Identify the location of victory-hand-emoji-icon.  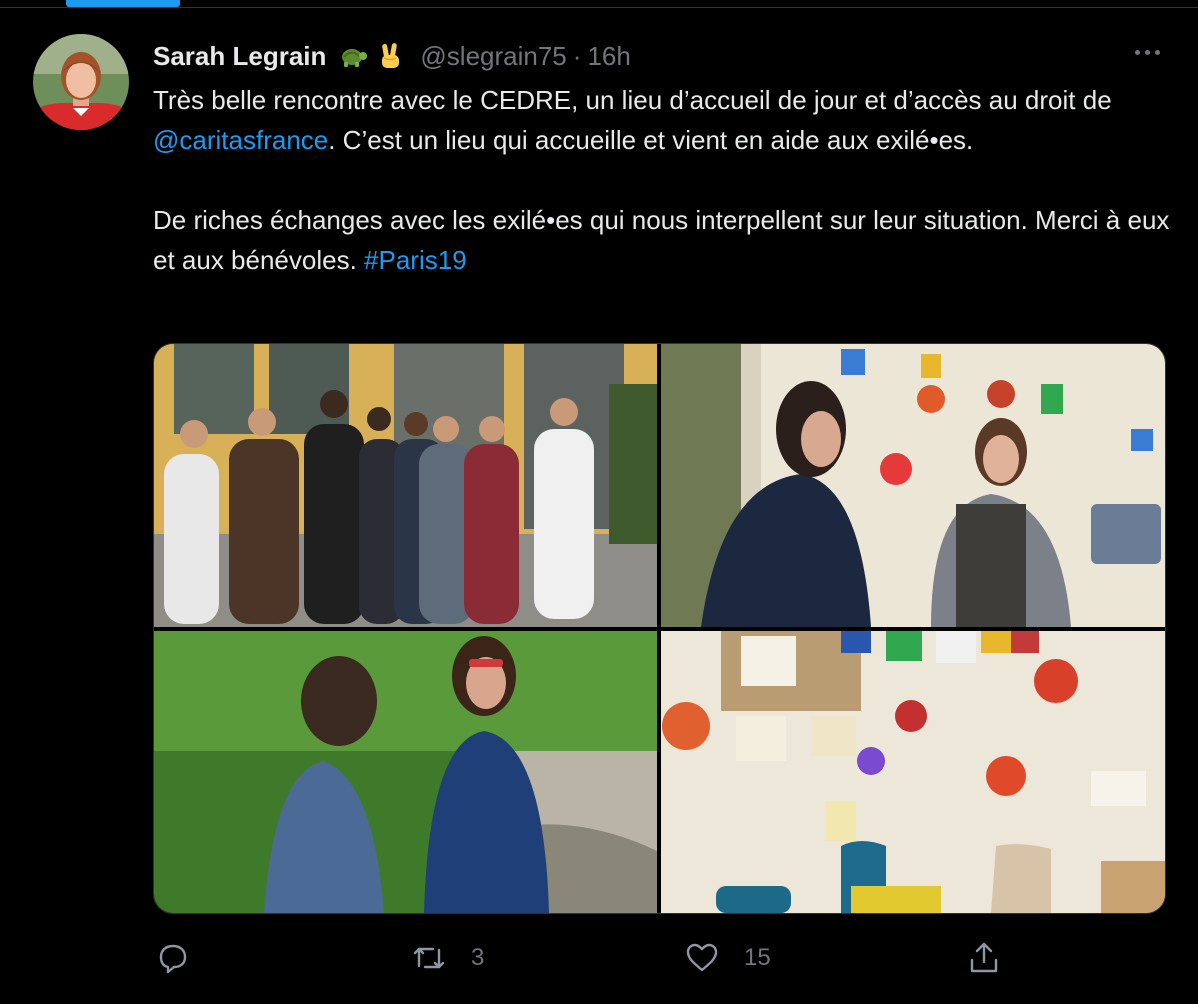
(390, 56).